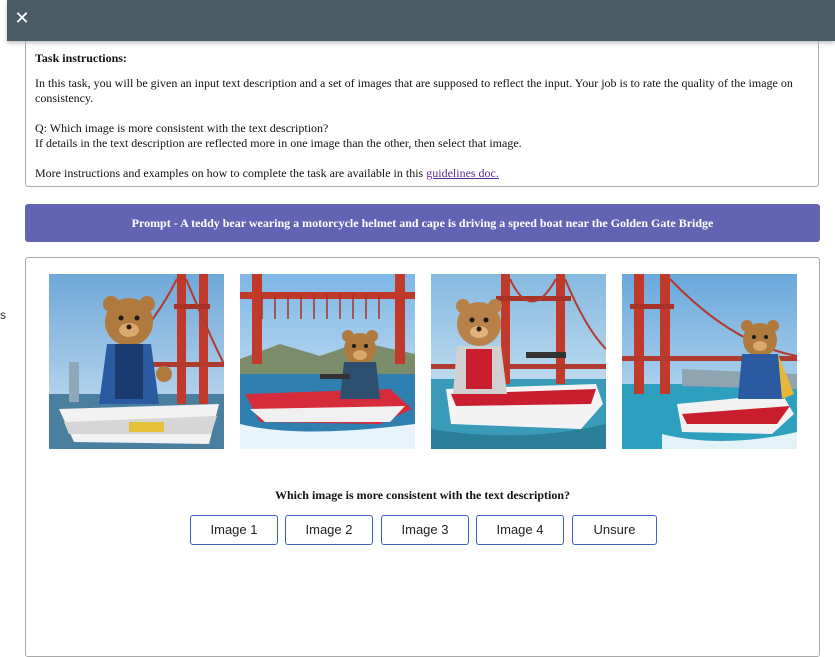 This screenshot has height=657, width=835. I want to click on choice-image-4-button: Image 4, so click(520, 530).